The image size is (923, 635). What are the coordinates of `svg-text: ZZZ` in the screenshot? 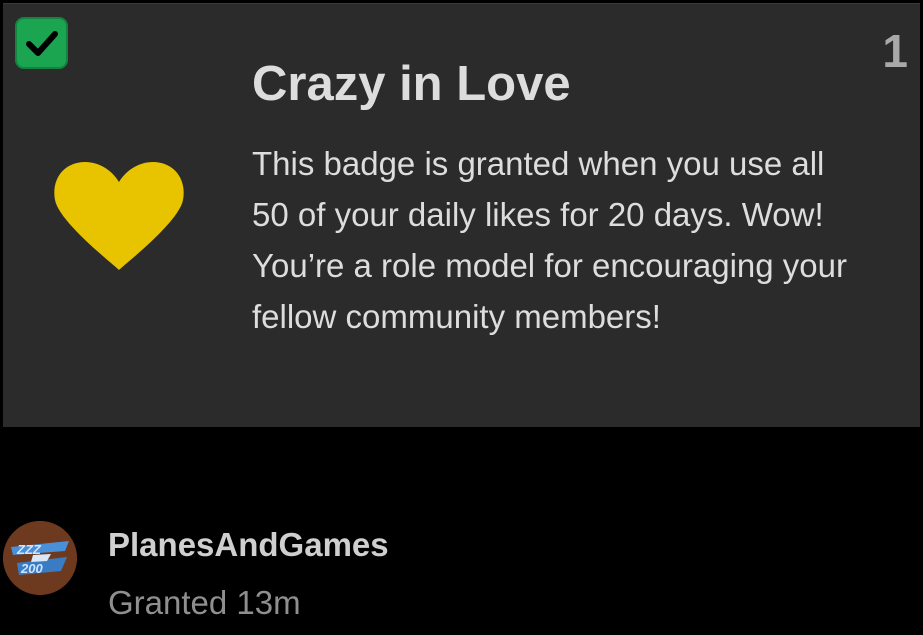 It's located at (29, 549).